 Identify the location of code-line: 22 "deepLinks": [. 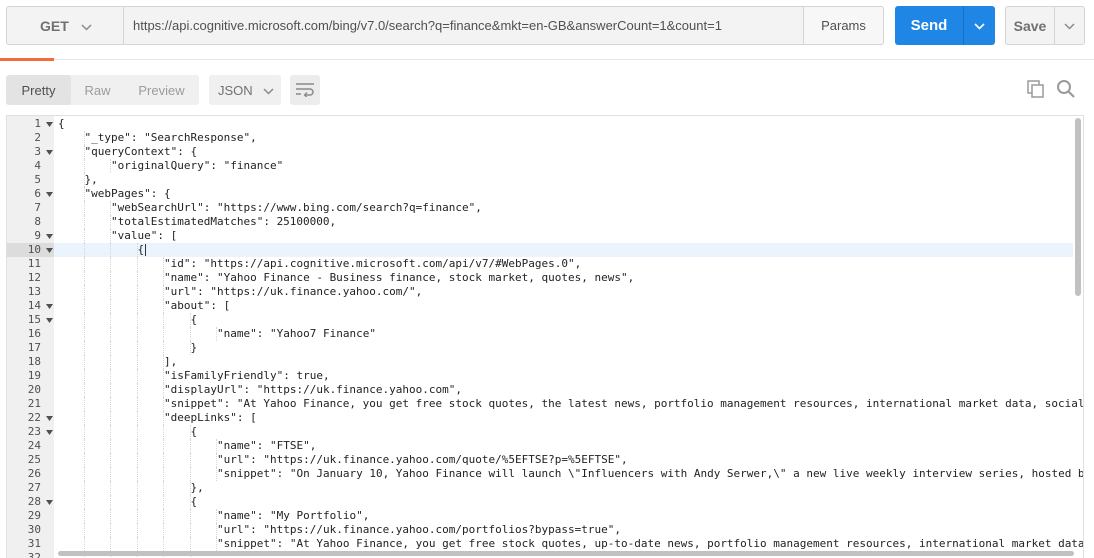
(540, 418).